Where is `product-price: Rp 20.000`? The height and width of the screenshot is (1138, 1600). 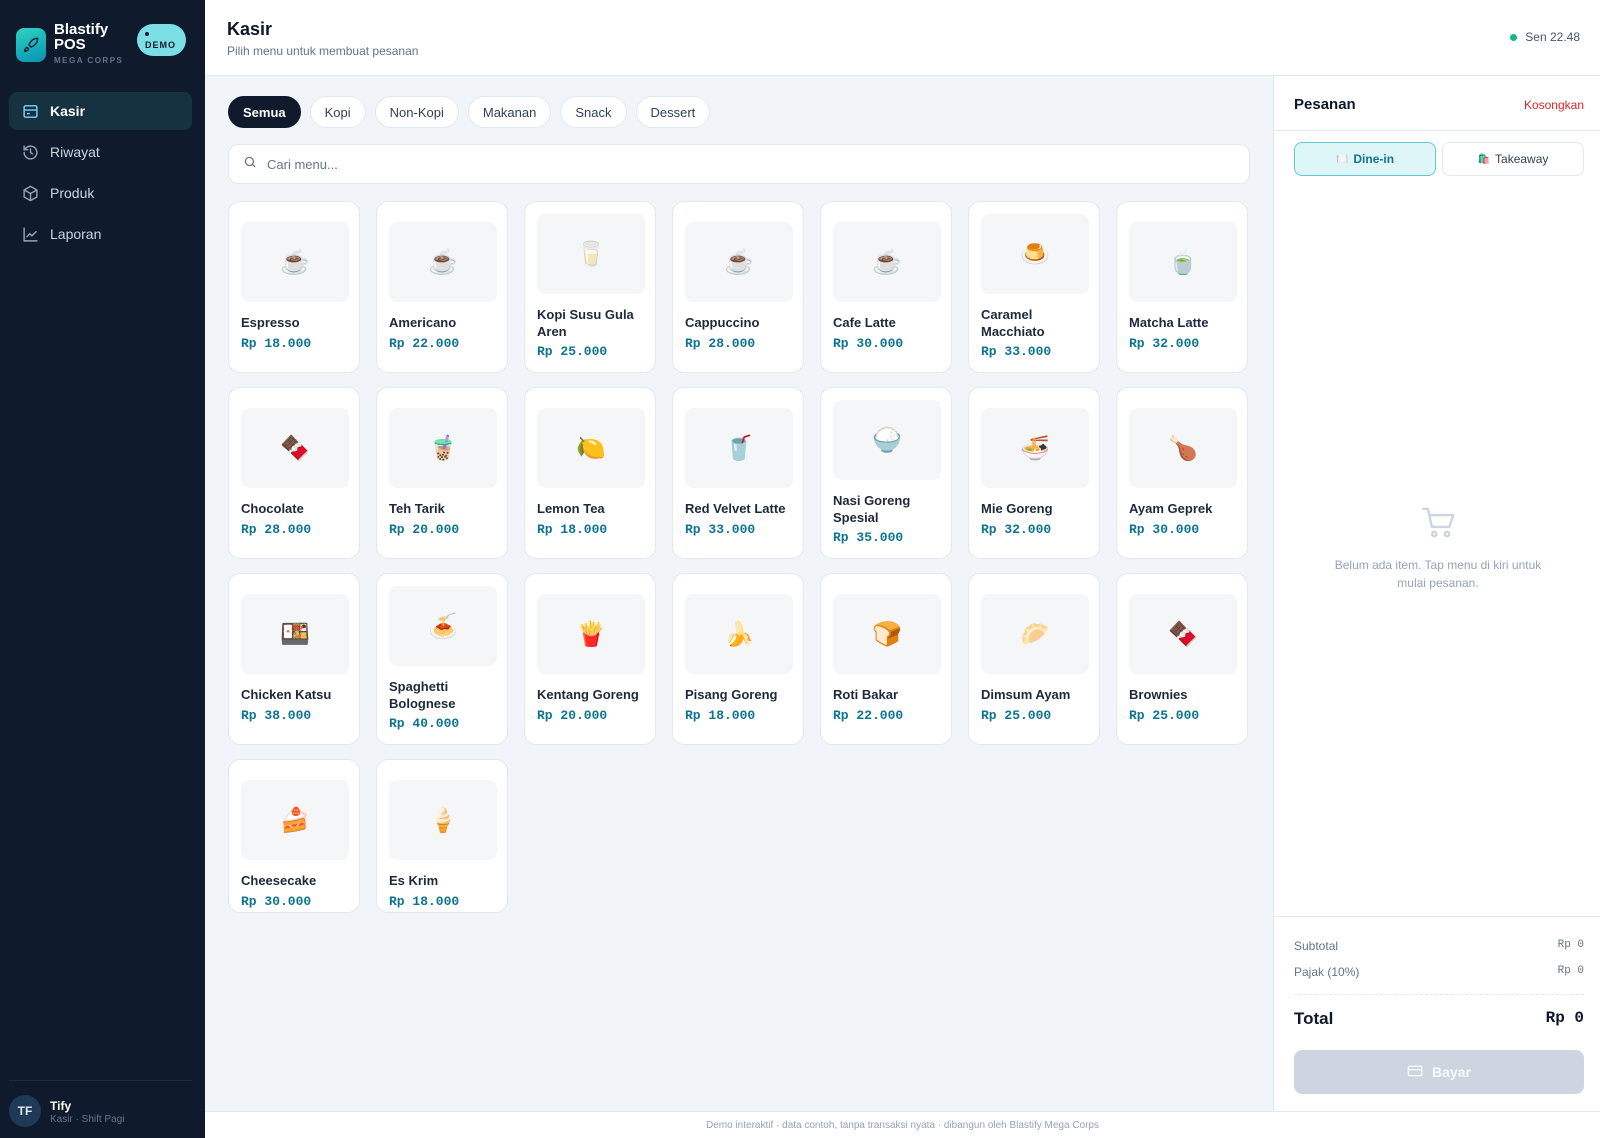 product-price: Rp 20.000 is located at coordinates (424, 529).